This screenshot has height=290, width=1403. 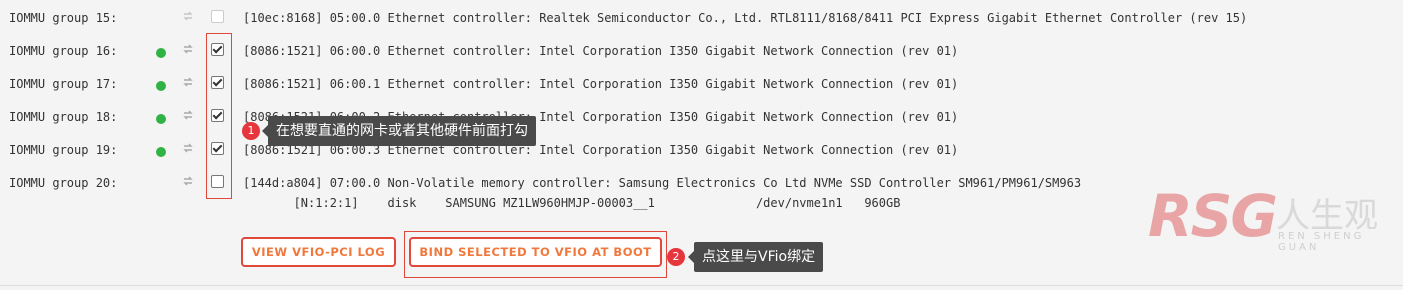 What do you see at coordinates (535, 252) in the screenshot?
I see `bind-to-vfio-button: BIND SELECTED TO VFIO AT BOOT` at bounding box center [535, 252].